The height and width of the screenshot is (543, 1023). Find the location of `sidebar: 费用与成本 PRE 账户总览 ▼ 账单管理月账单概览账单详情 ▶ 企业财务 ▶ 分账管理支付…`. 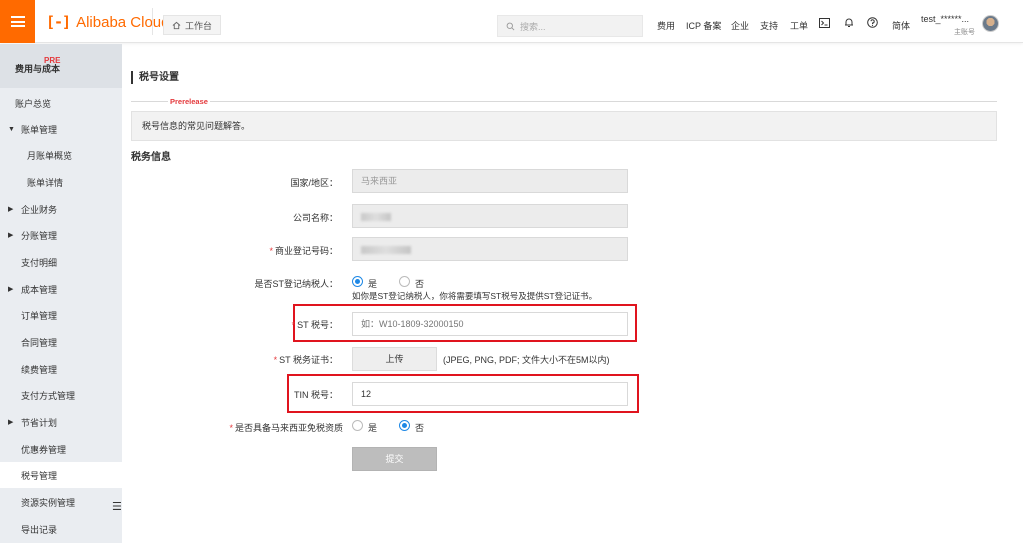

sidebar: 费用与成本 PRE 账户总览 ▼ 账单管理月账单概览账单详情 ▶ 企业财务 ▶ 分账管理支付… is located at coordinates (61, 293).